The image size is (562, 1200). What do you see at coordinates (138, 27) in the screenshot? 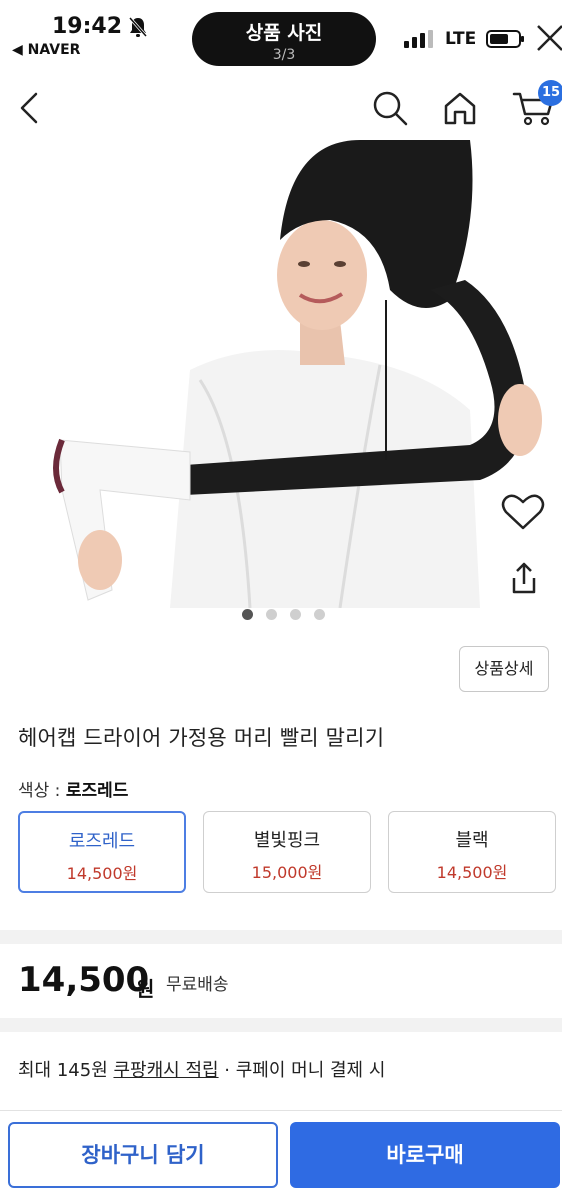
I see `bell-muted-icon` at bounding box center [138, 27].